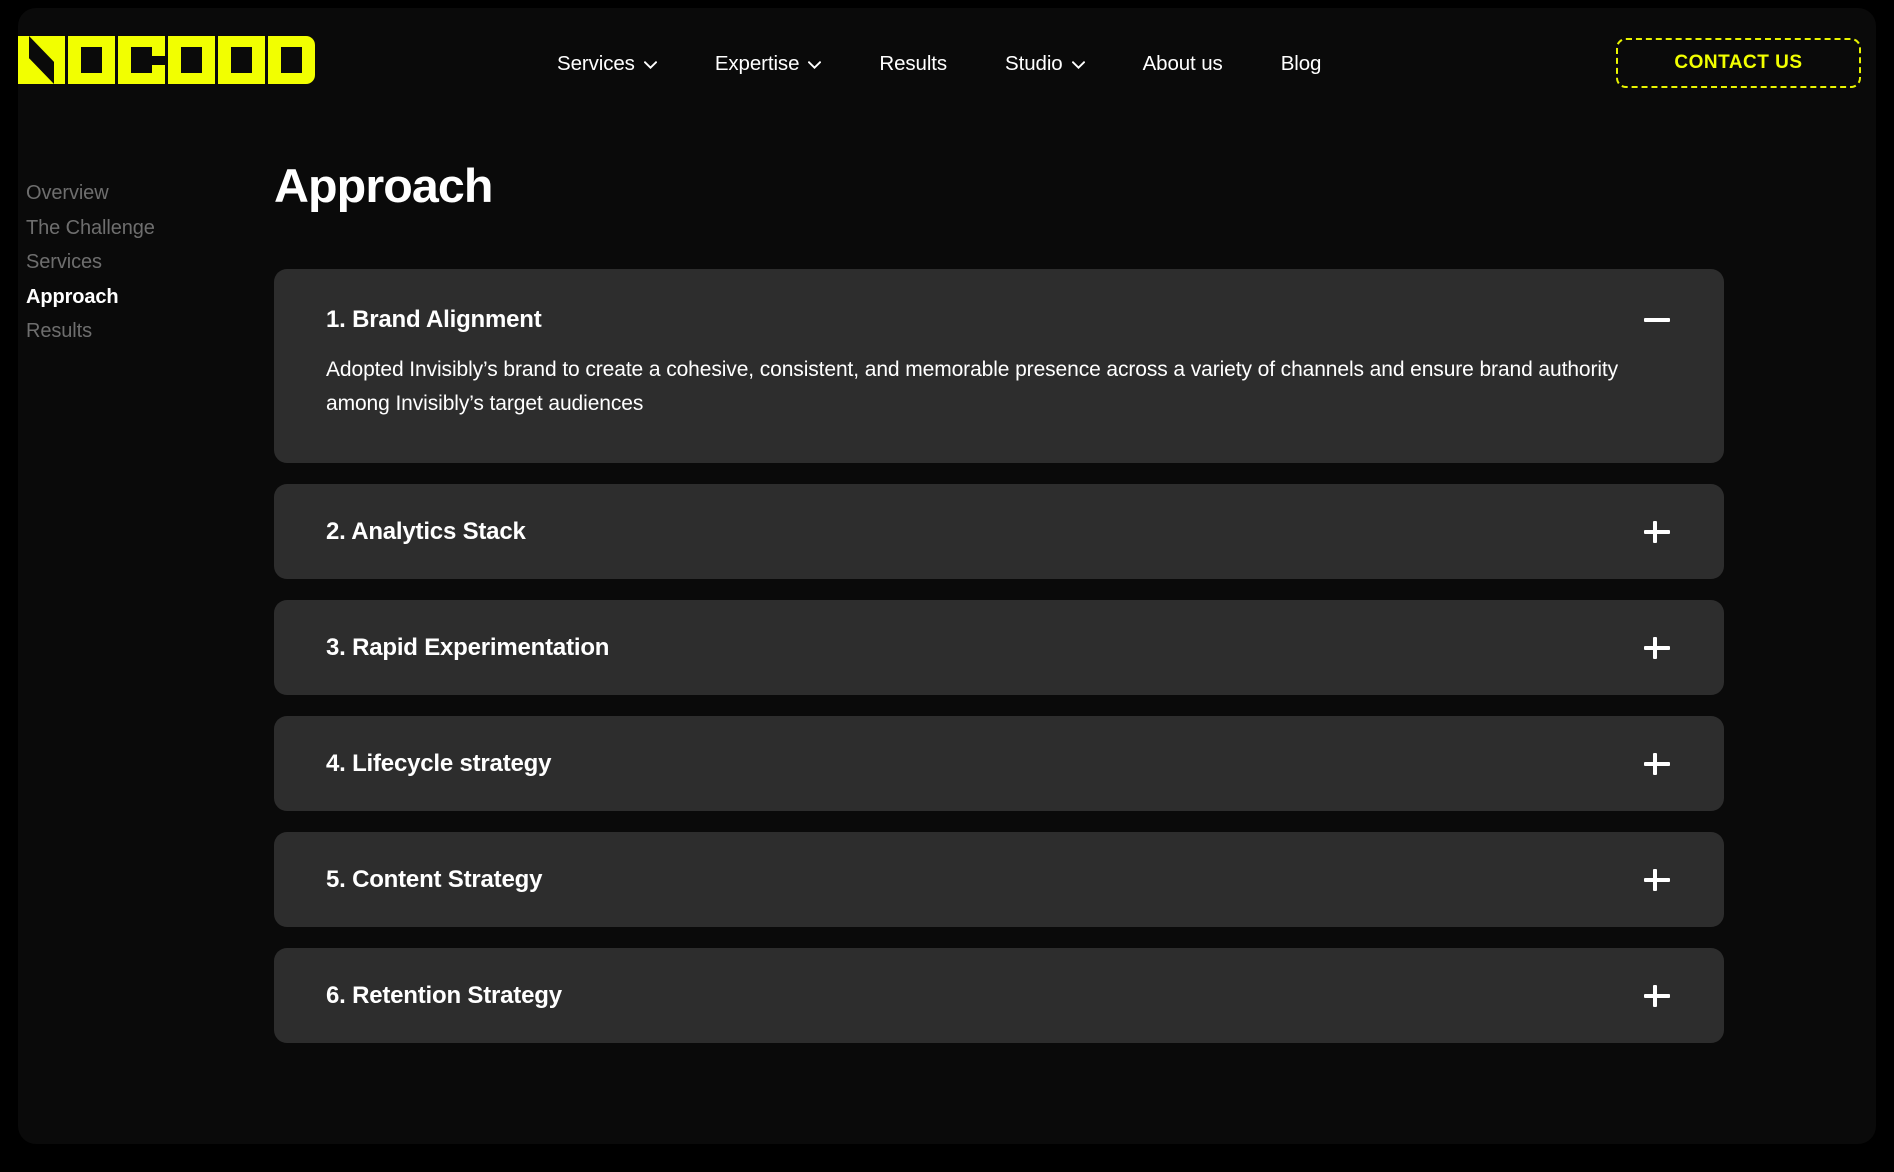 The width and height of the screenshot is (1894, 1172). I want to click on page-title: Approach, so click(383, 185).